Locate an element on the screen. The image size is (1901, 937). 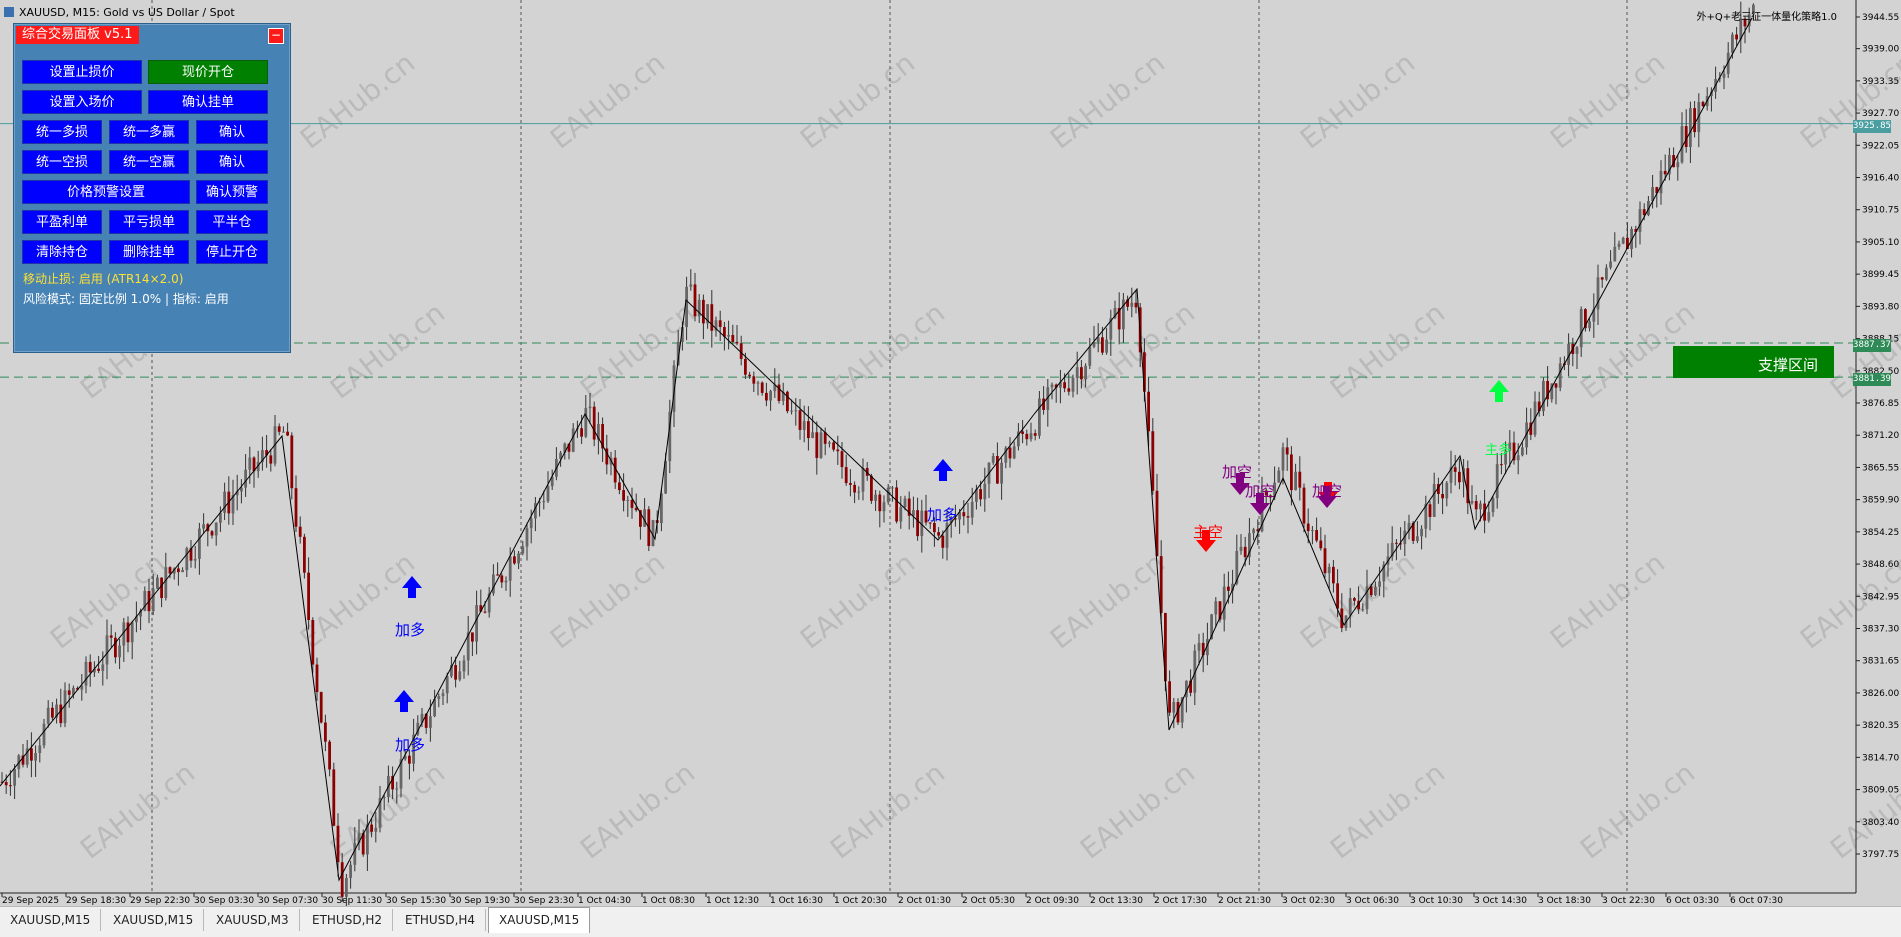
unify-short-sl-button: 统一空损 is located at coordinates (62, 162).